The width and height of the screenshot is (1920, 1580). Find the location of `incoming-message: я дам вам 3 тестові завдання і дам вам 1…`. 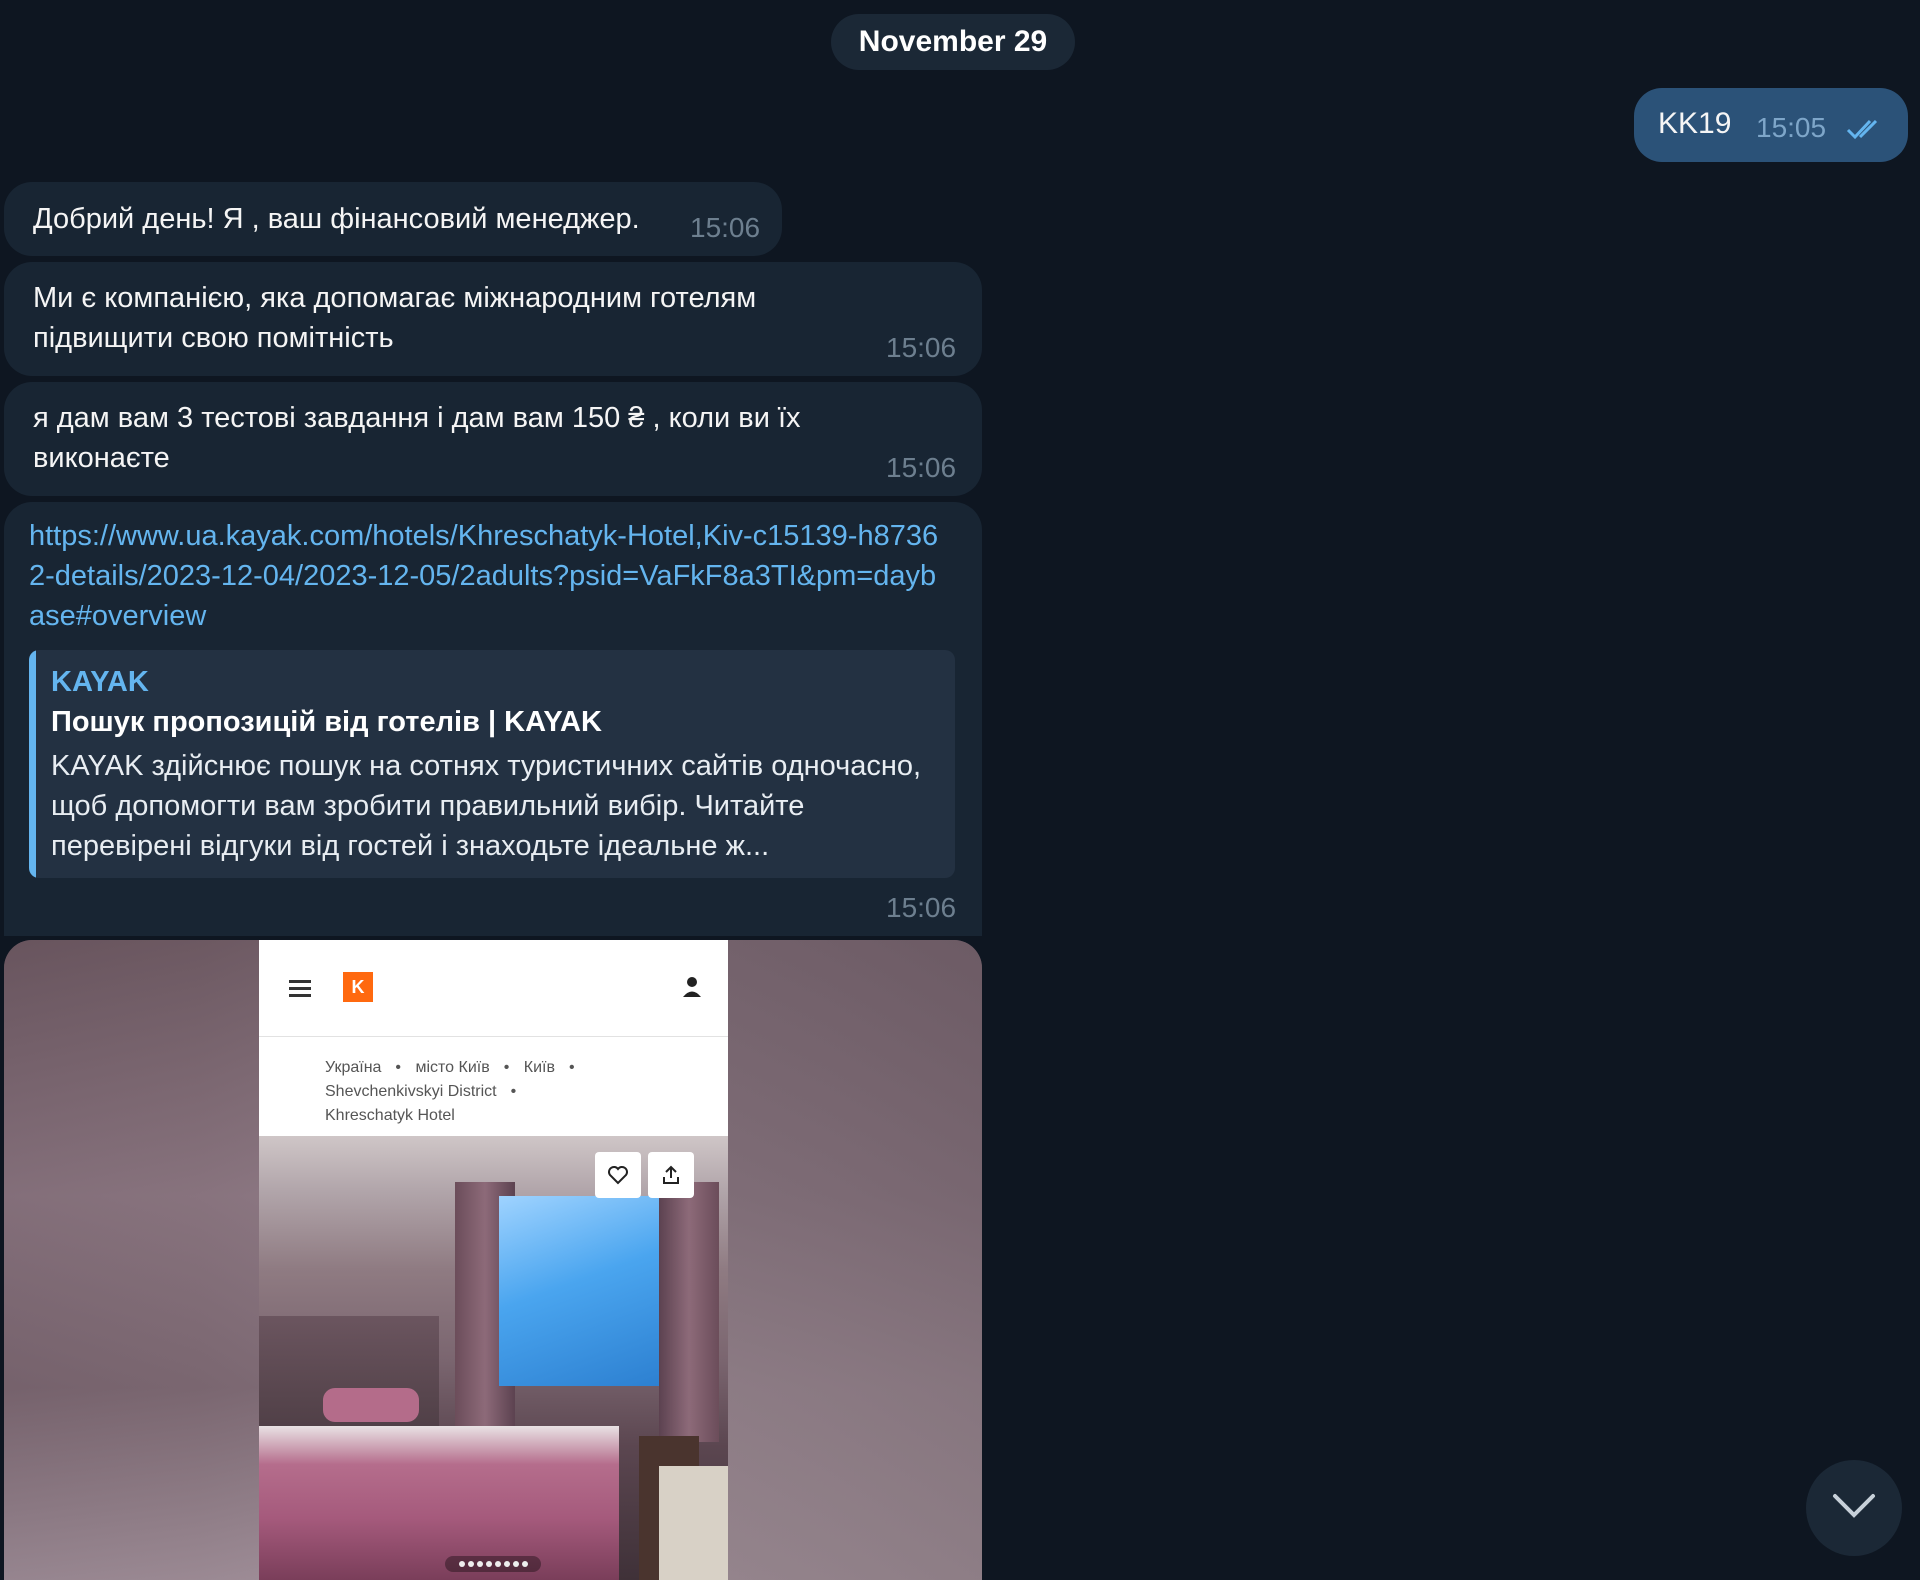

incoming-message: я дам вам 3 тестові завдання і дам вам 1… is located at coordinates (493, 439).